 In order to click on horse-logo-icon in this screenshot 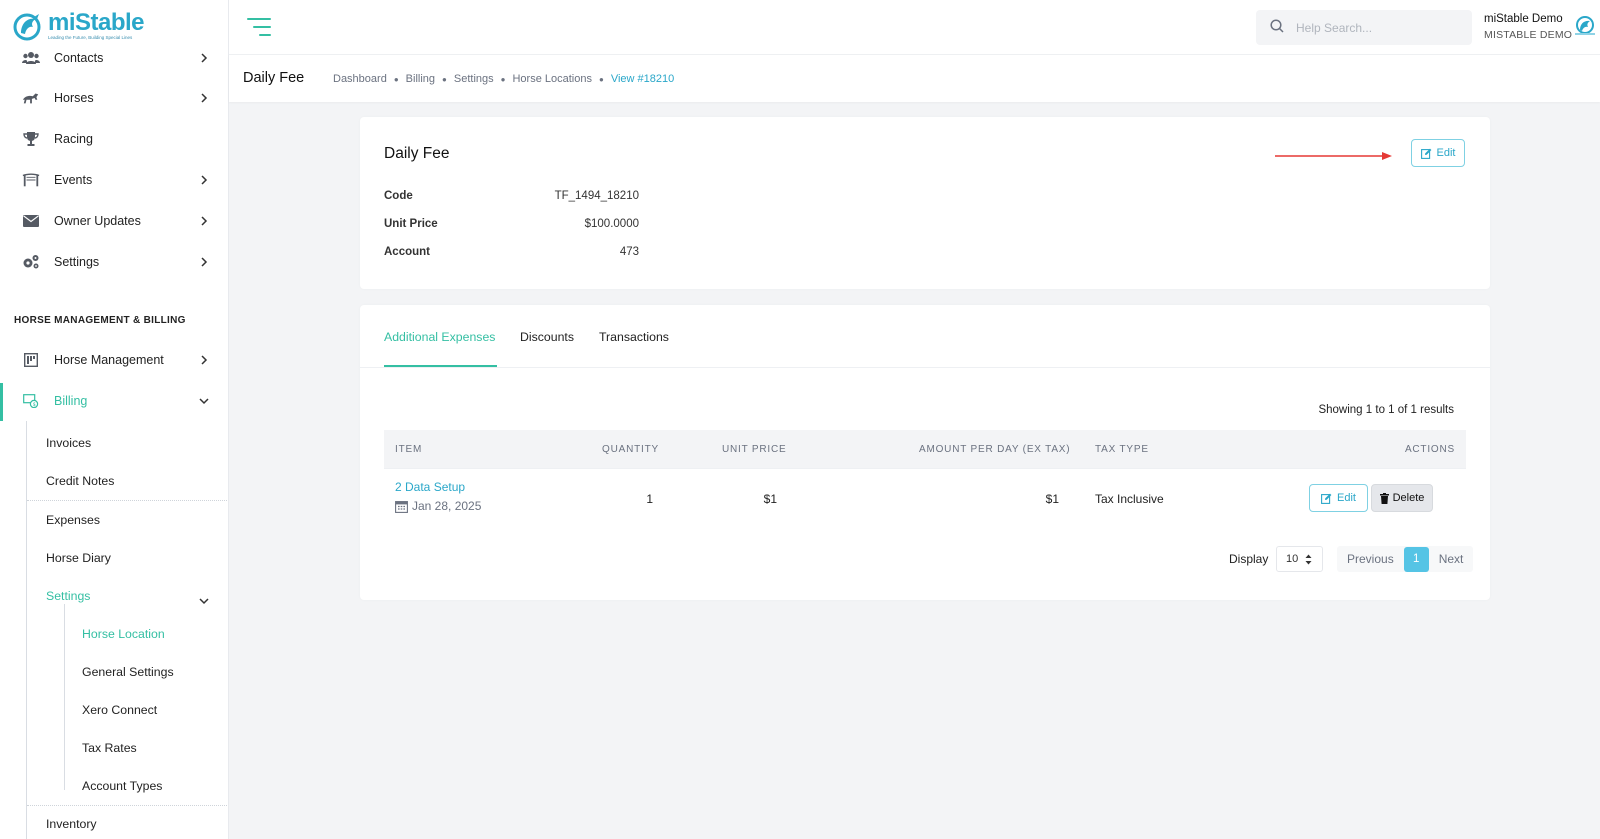, I will do `click(29, 26)`.